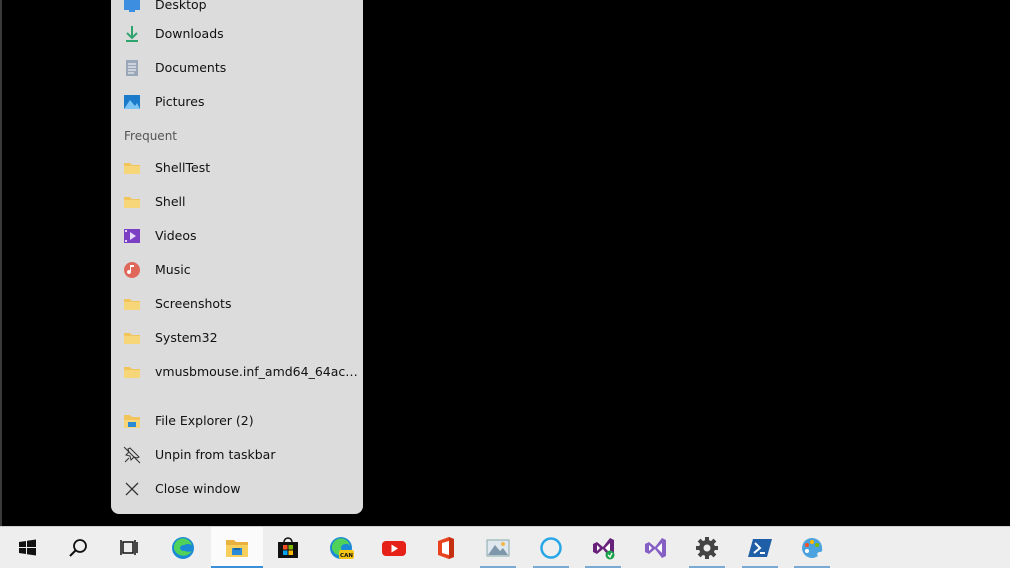 This screenshot has height=568, width=1010. Describe the element at coordinates (132, 102) in the screenshot. I see `pictures-folder-icon` at that location.